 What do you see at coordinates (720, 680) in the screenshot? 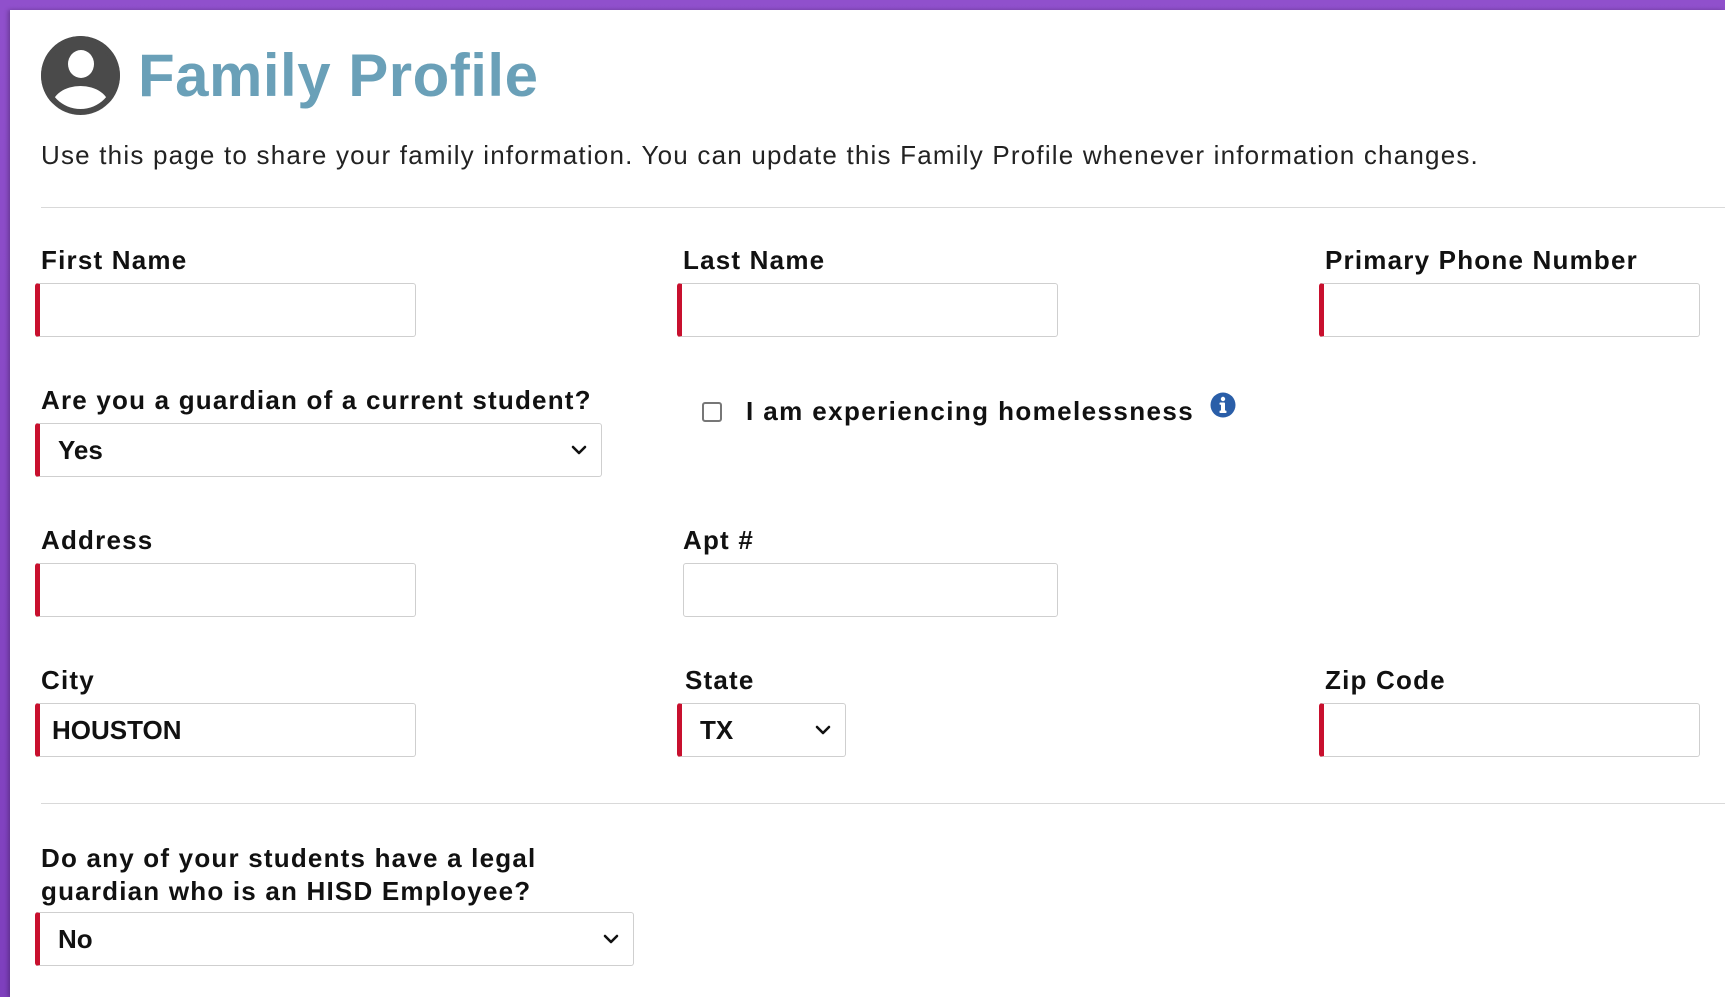
I see `state-label: State` at bounding box center [720, 680].